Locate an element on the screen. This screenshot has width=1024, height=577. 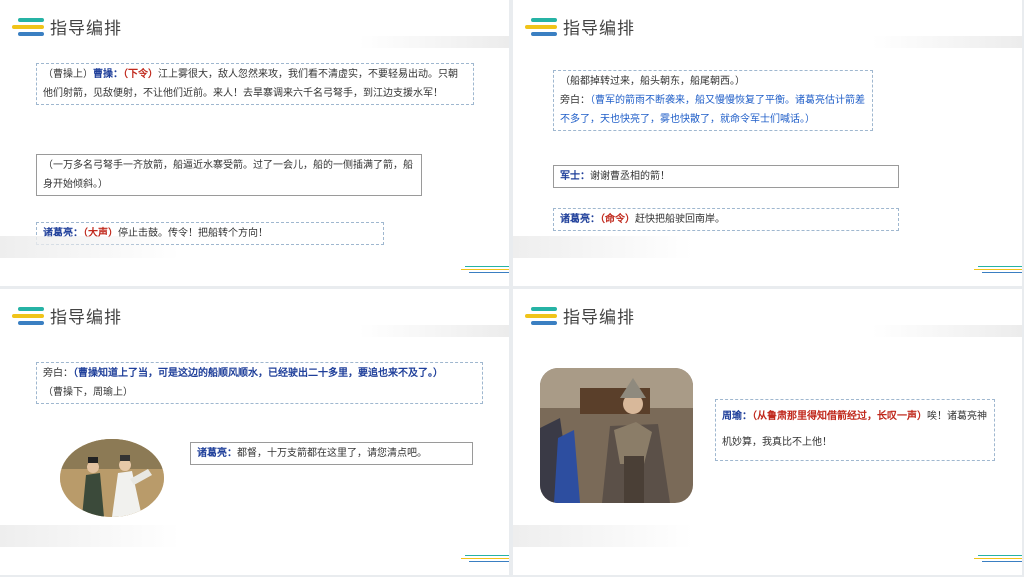
dialogue-box-zhouyu: 周瑜：（从鲁肃那里得知借箭经过，长叹一声）唉！诸葛亮神机妙算，我真比不上他！ is located at coordinates (855, 430).